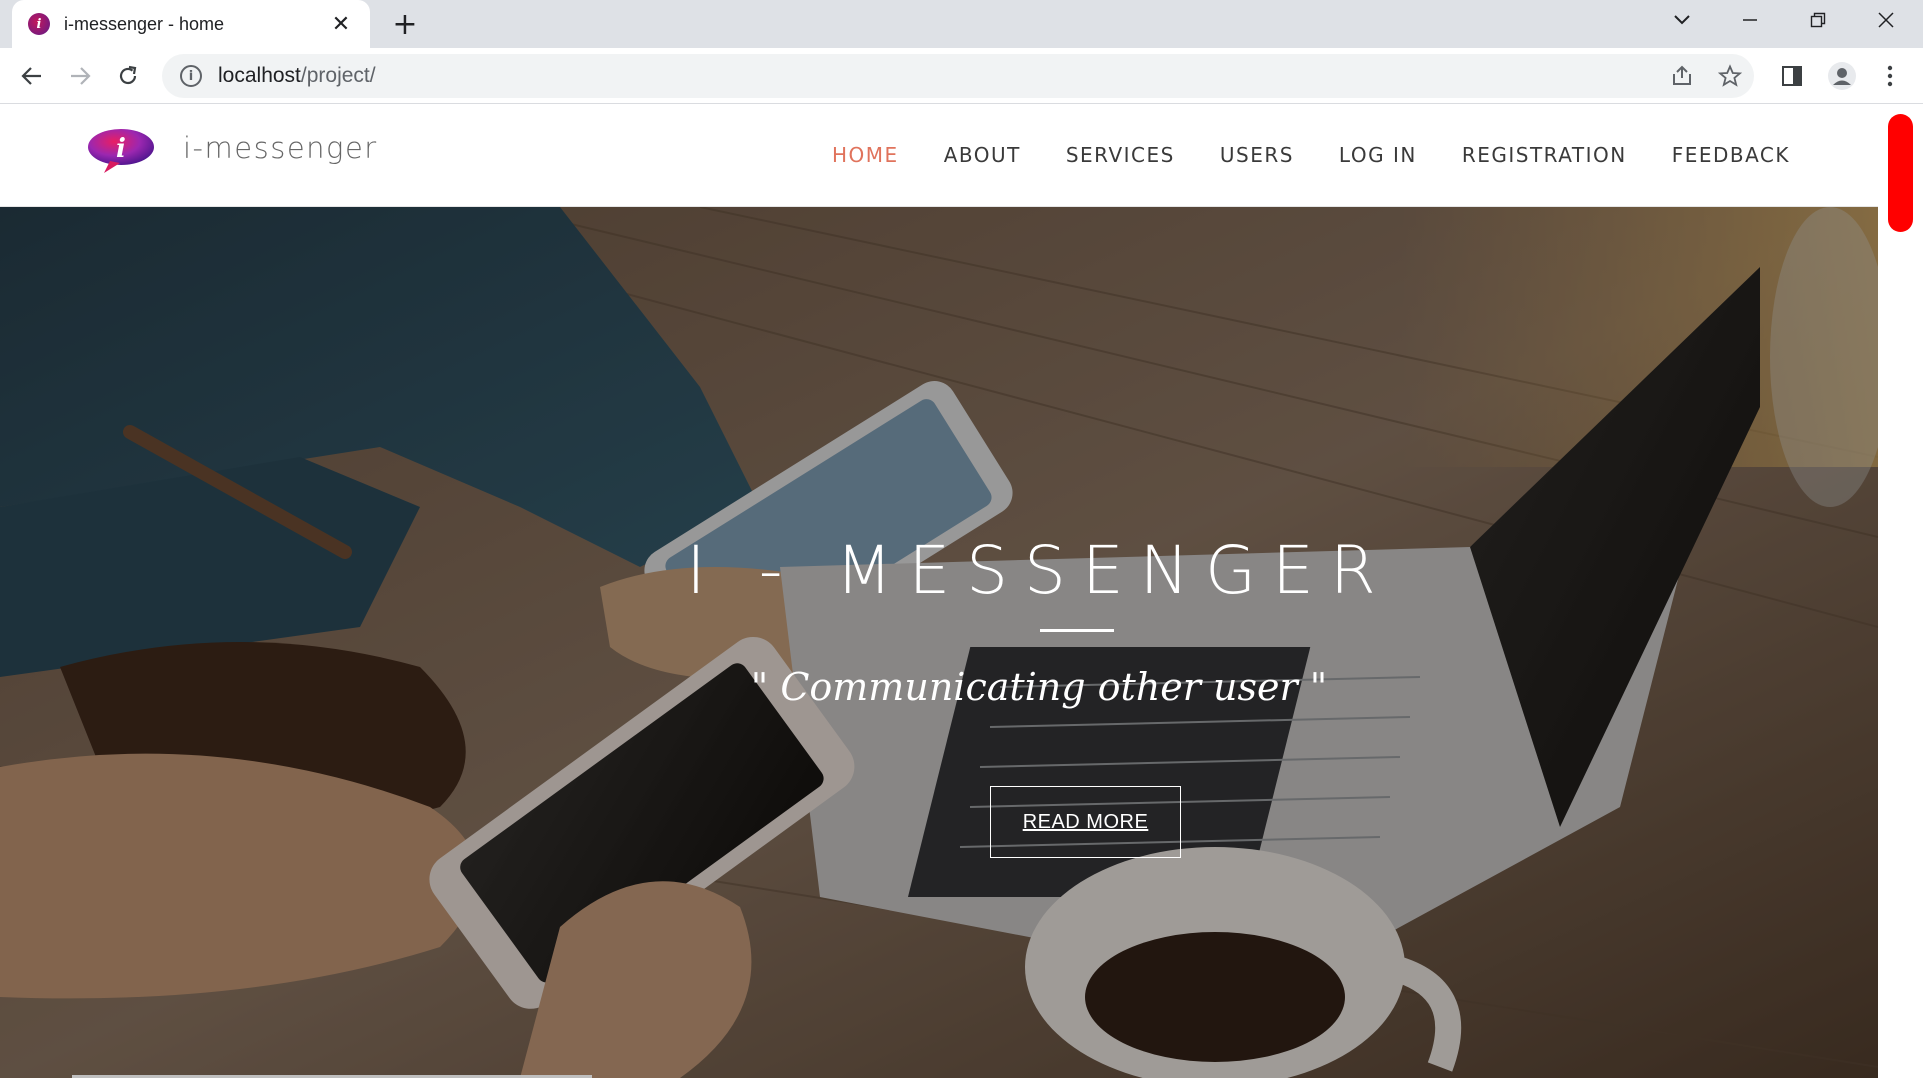 This screenshot has width=1923, height=1078. What do you see at coordinates (865, 155) in the screenshot?
I see `nav-home: HOME` at bounding box center [865, 155].